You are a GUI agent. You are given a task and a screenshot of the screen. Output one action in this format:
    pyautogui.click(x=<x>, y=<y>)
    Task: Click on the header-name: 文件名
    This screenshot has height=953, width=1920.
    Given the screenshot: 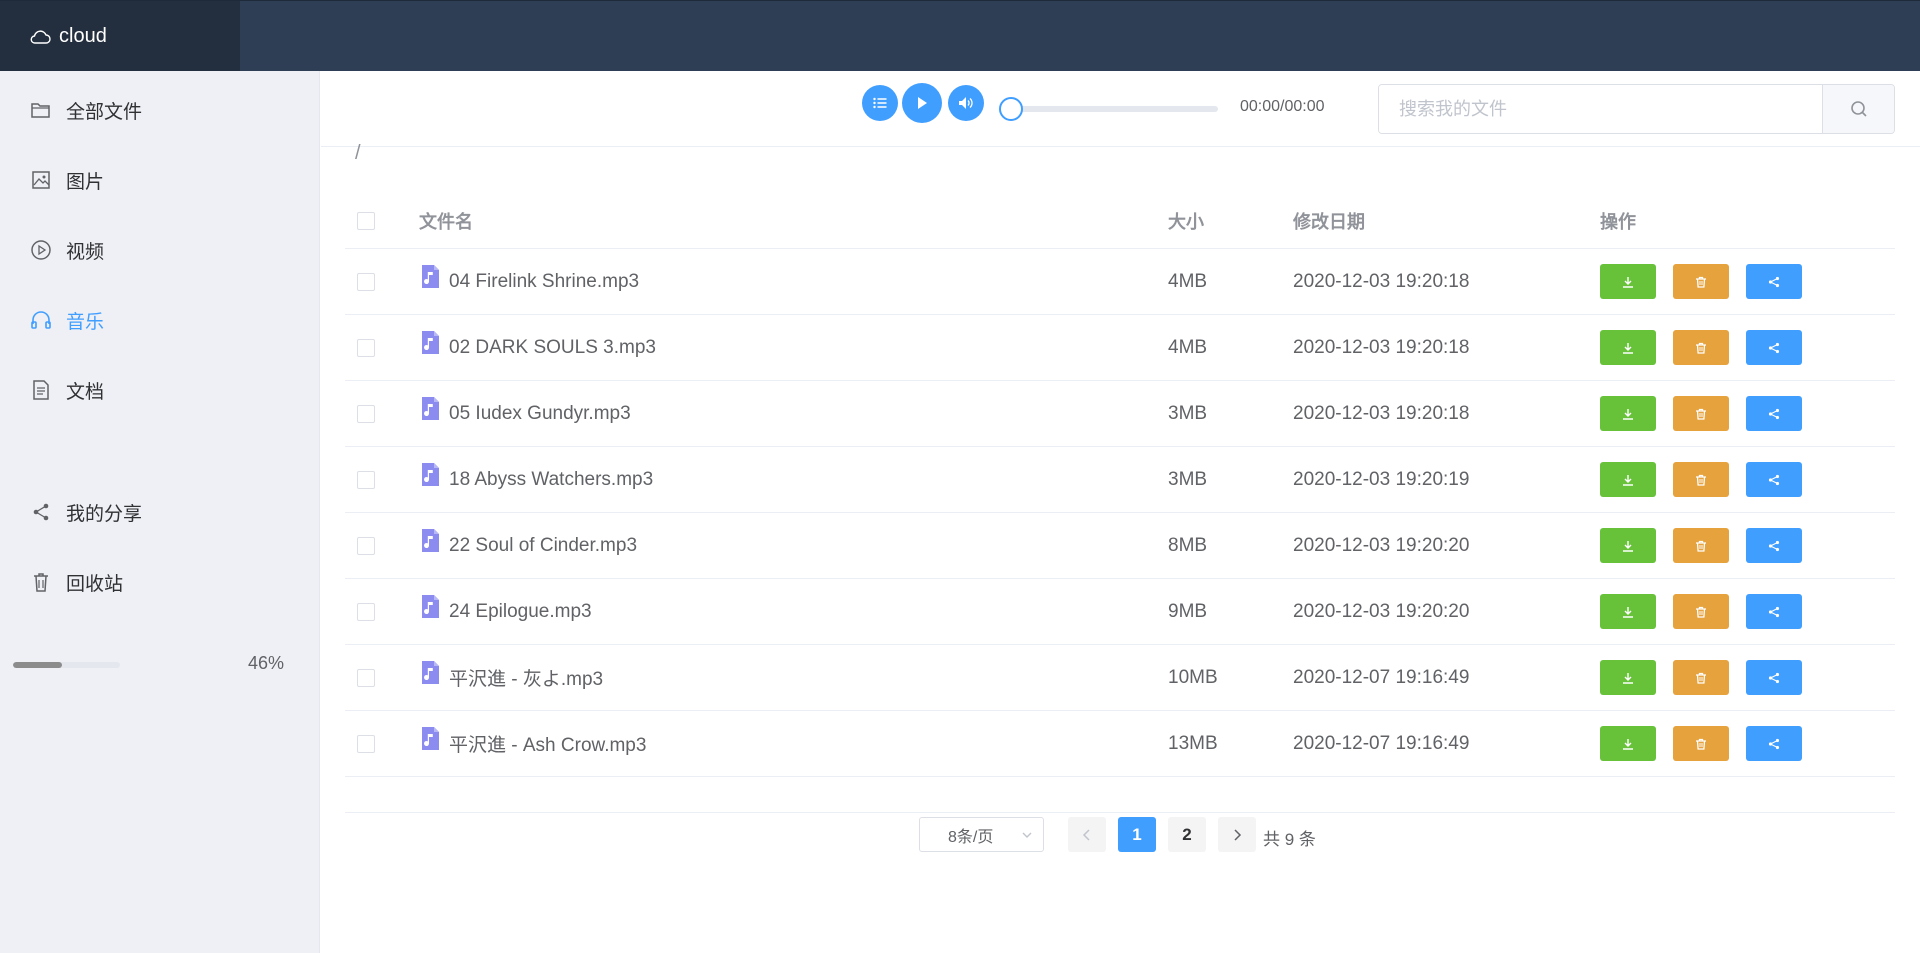 What is the action you would take?
    pyautogui.click(x=446, y=221)
    